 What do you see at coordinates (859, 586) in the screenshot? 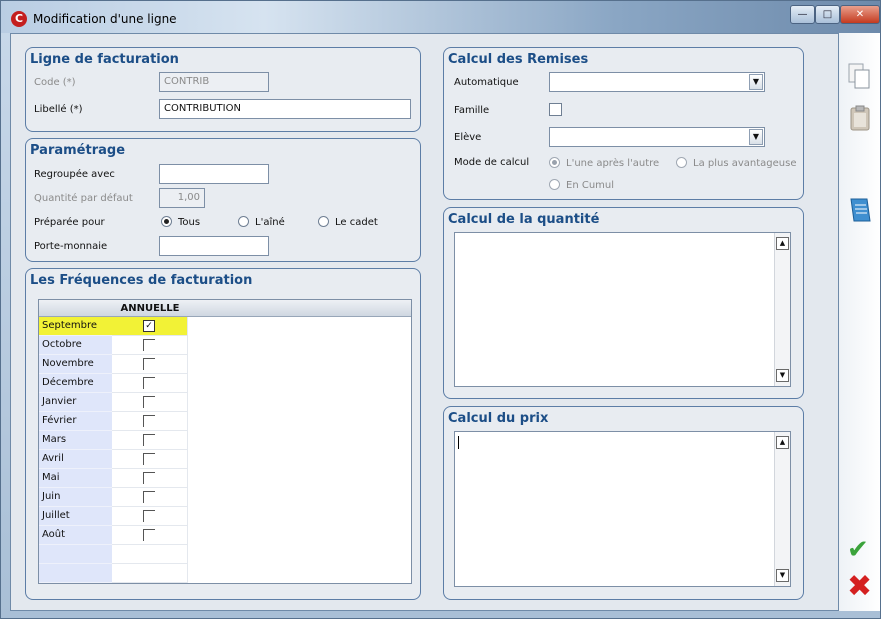
I see `cancel-icon: ✖` at bounding box center [859, 586].